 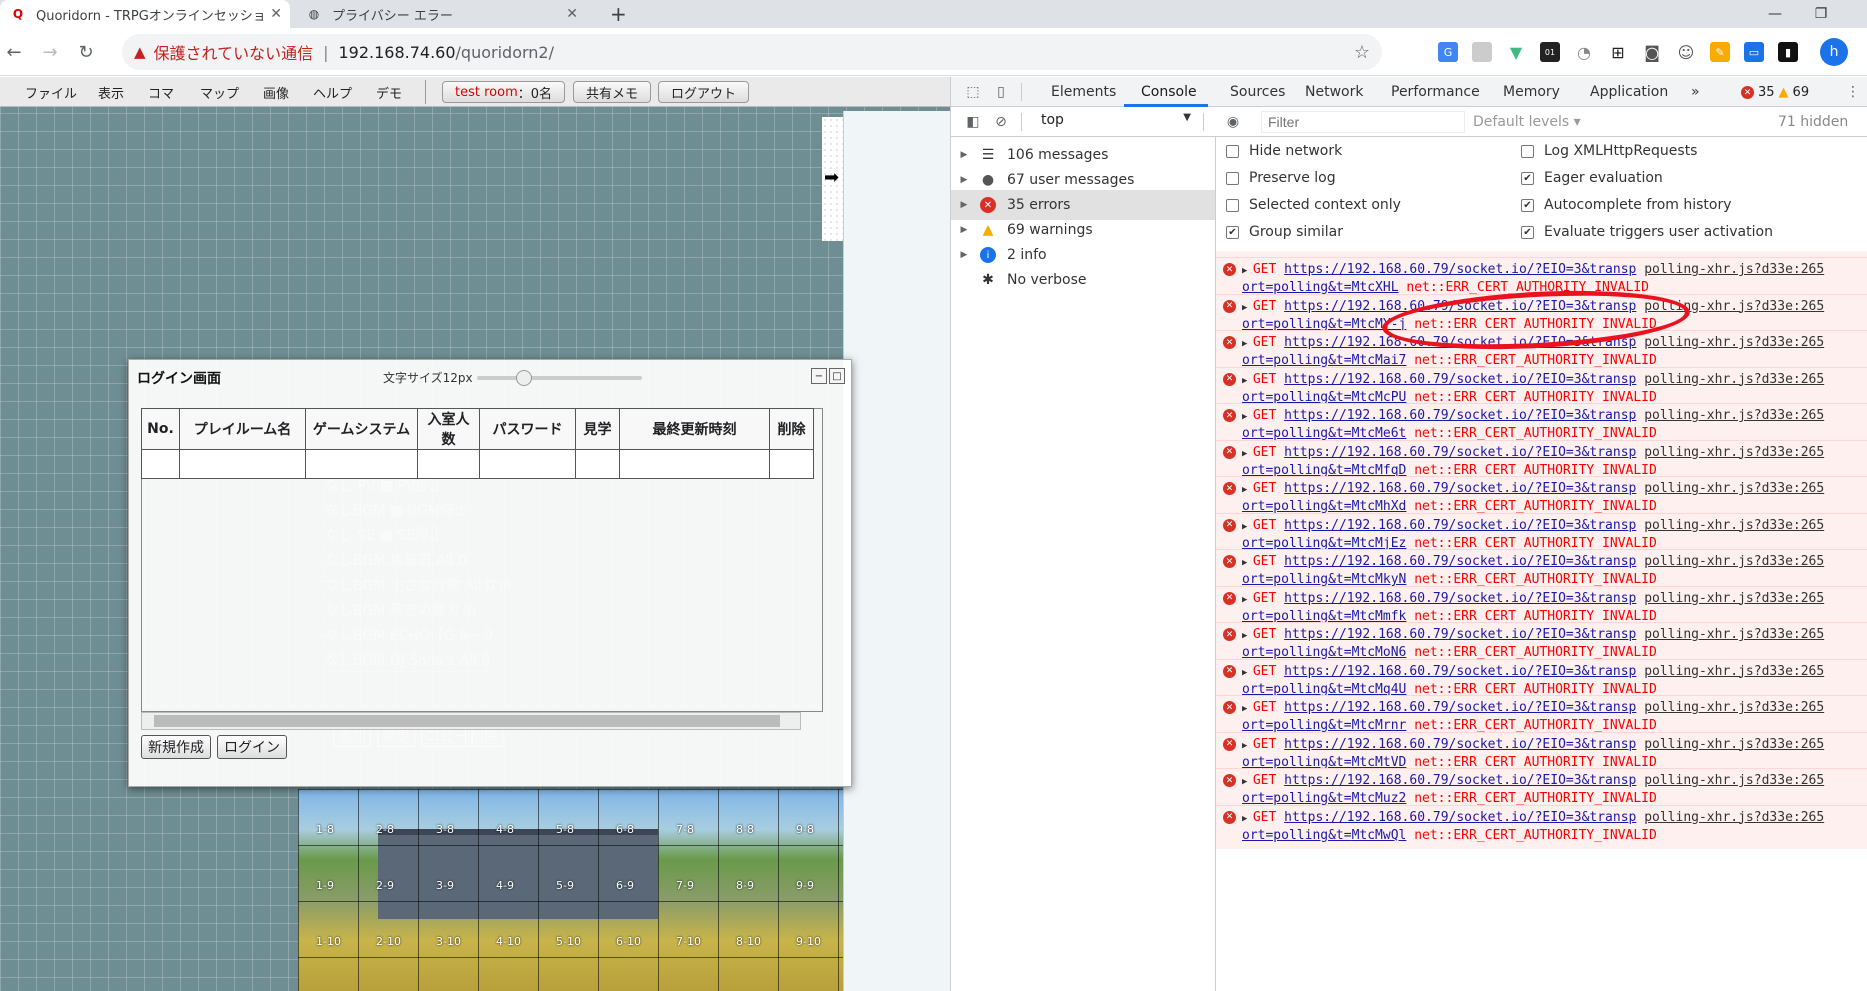 What do you see at coordinates (160, 429) in the screenshot?
I see `table-header: No.` at bounding box center [160, 429].